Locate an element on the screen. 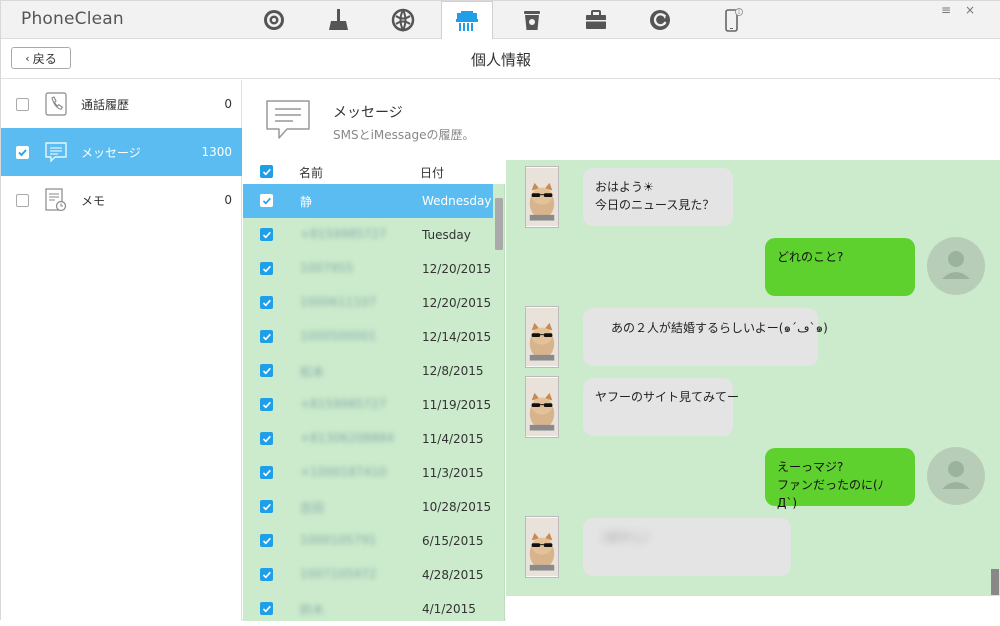 The width and height of the screenshot is (1000, 626). list-row: +8159985727 11/19/2015 is located at coordinates (368, 405).